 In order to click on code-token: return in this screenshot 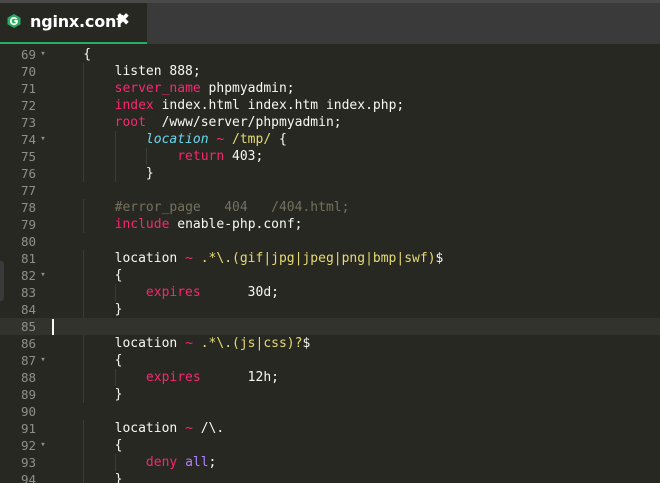, I will do `click(201, 156)`.